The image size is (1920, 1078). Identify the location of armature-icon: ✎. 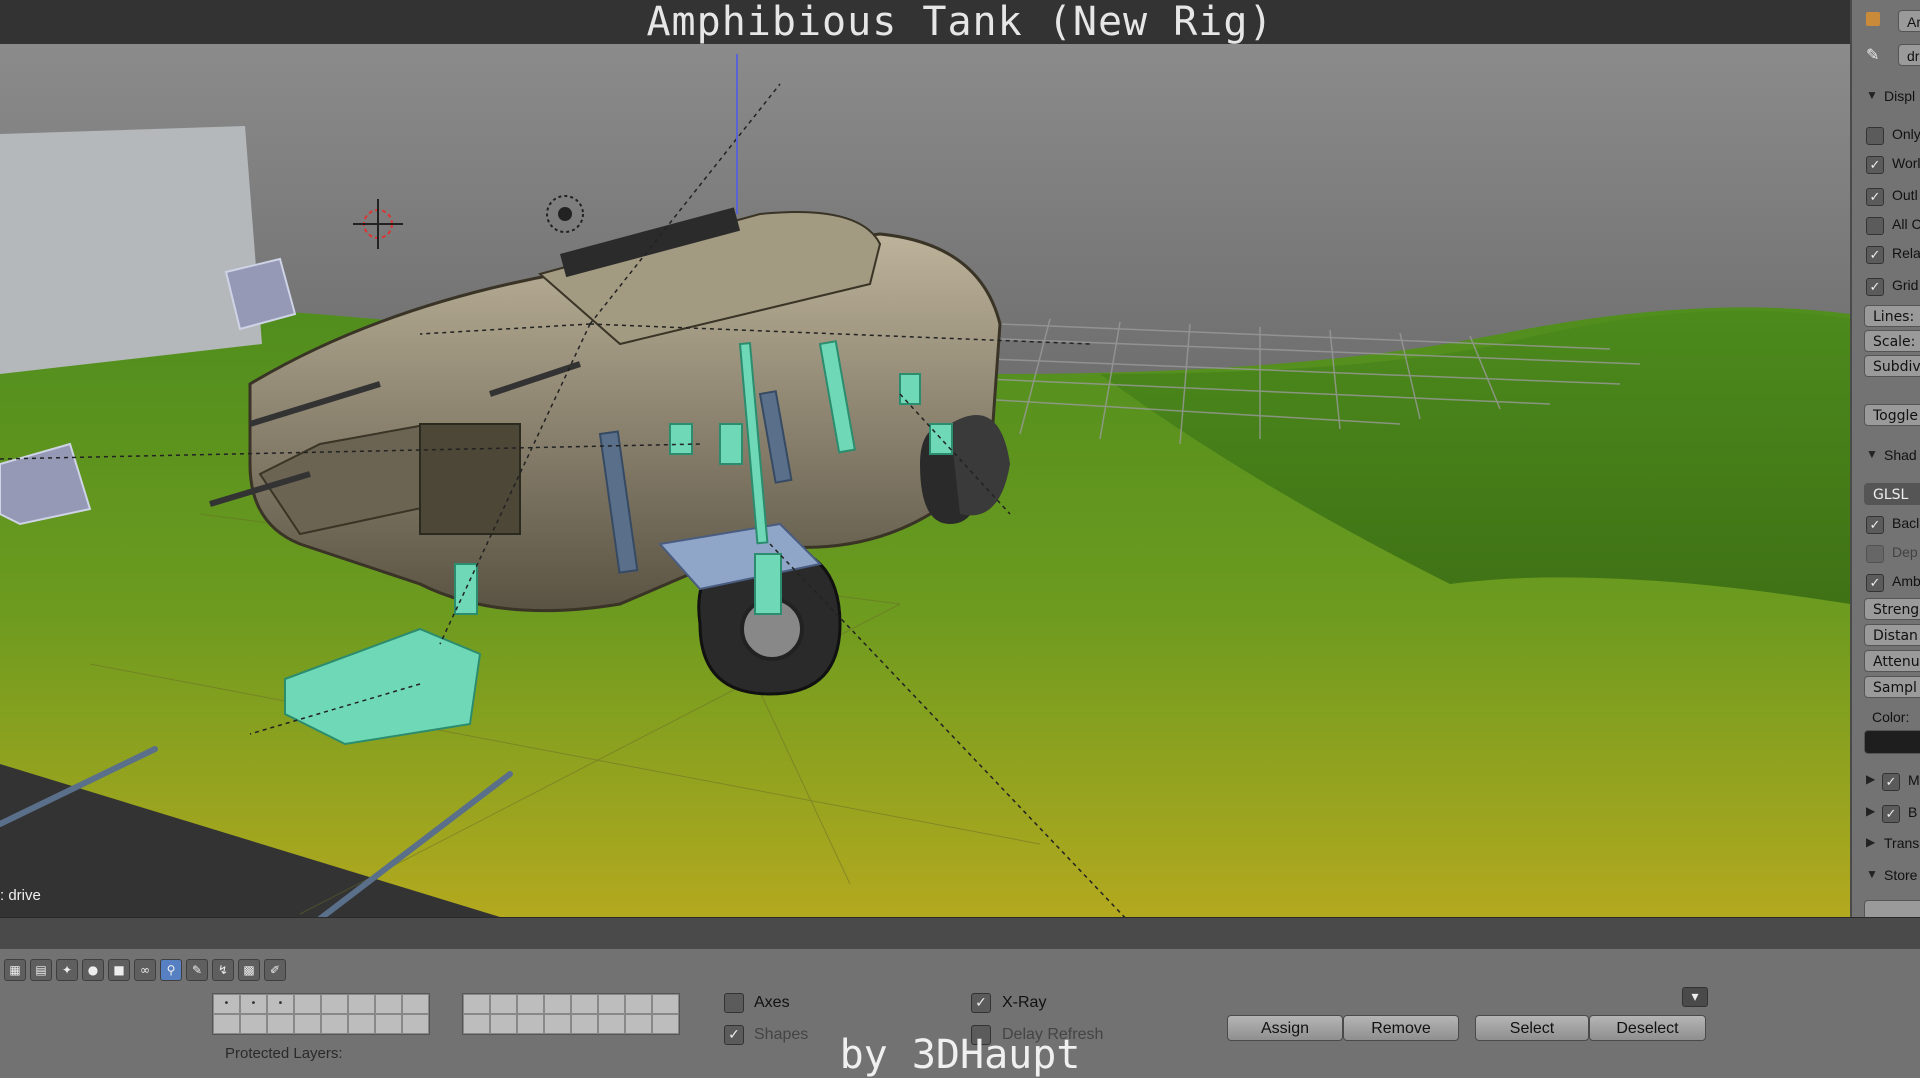
(1873, 55).